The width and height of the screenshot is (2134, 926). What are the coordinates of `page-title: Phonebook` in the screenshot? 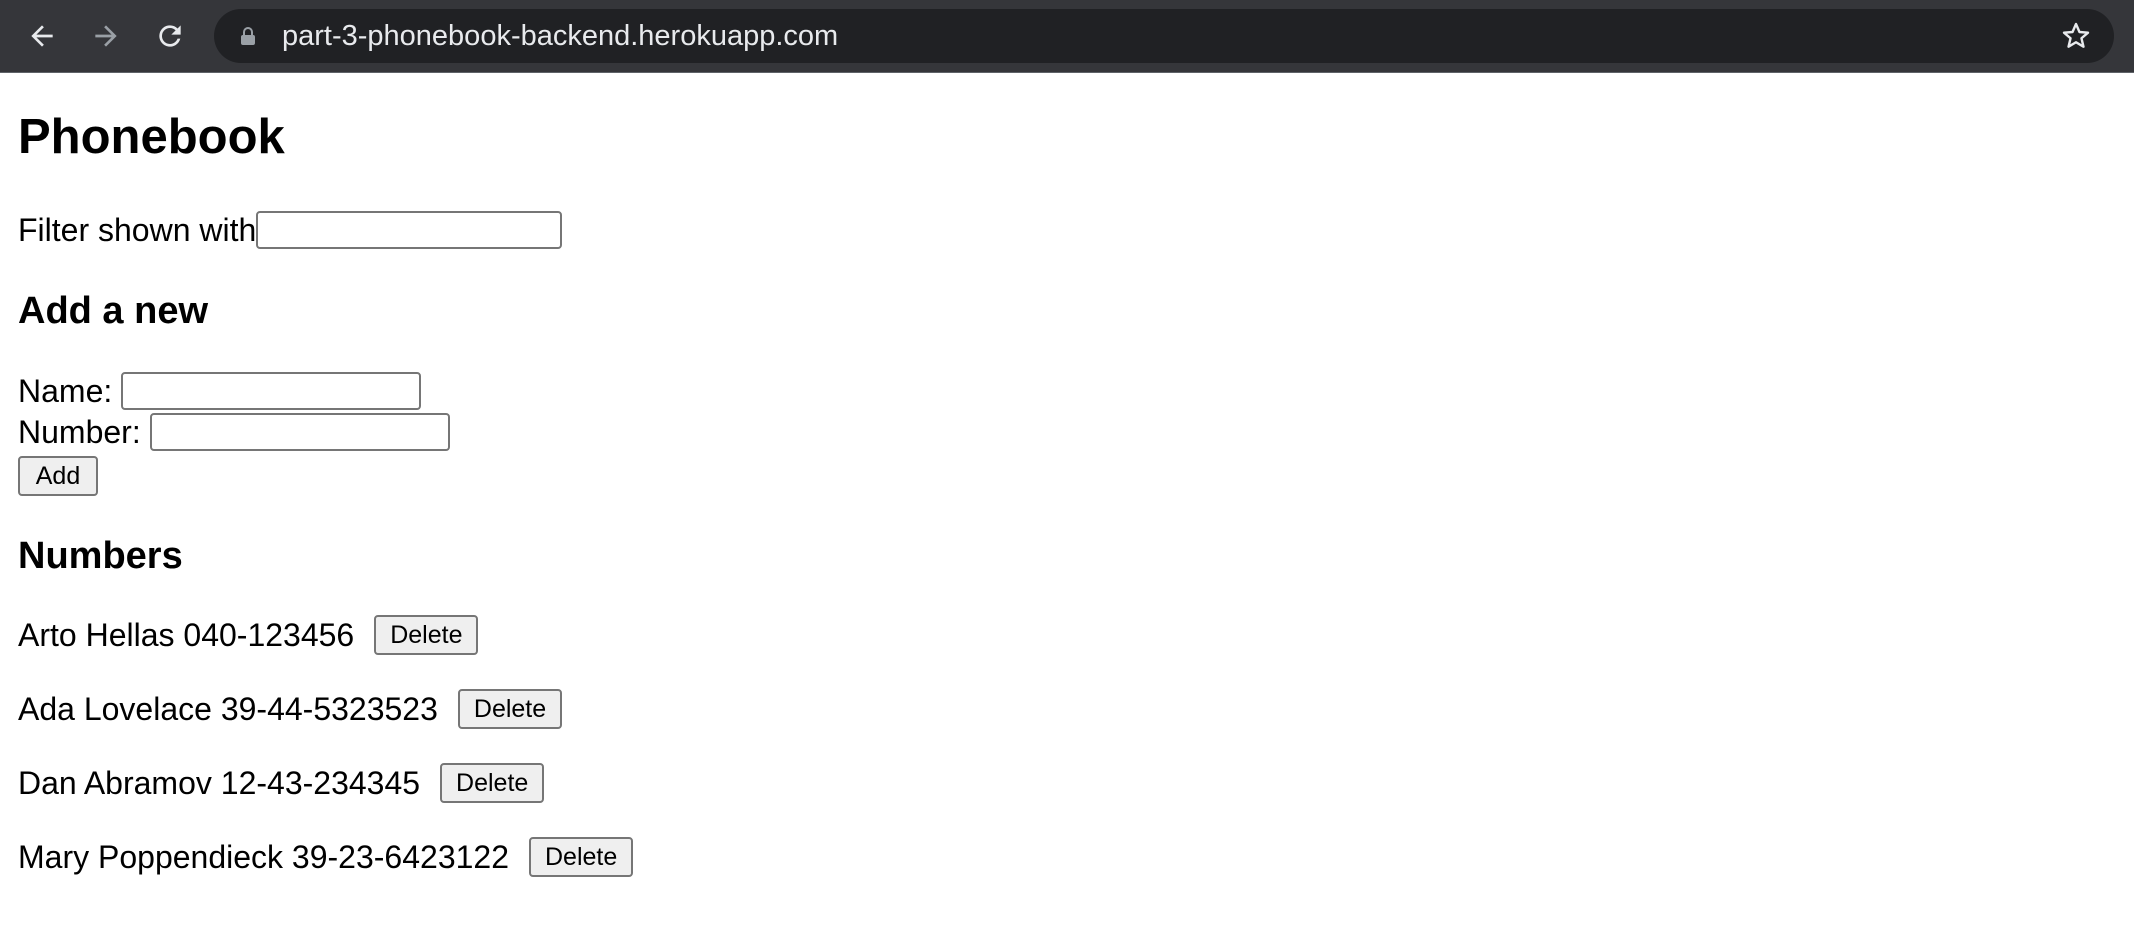 It's located at (151, 137).